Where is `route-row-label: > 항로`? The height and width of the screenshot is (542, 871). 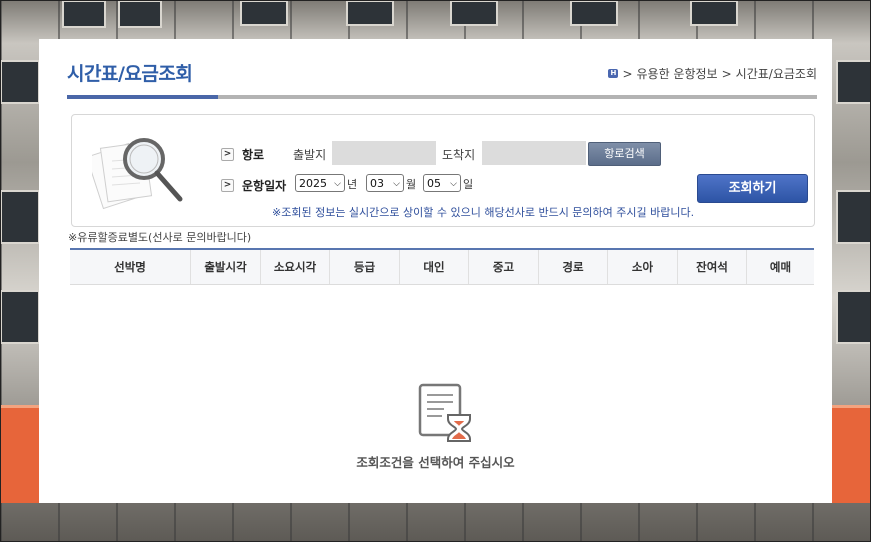
route-row-label: > 항로 is located at coordinates (242, 154).